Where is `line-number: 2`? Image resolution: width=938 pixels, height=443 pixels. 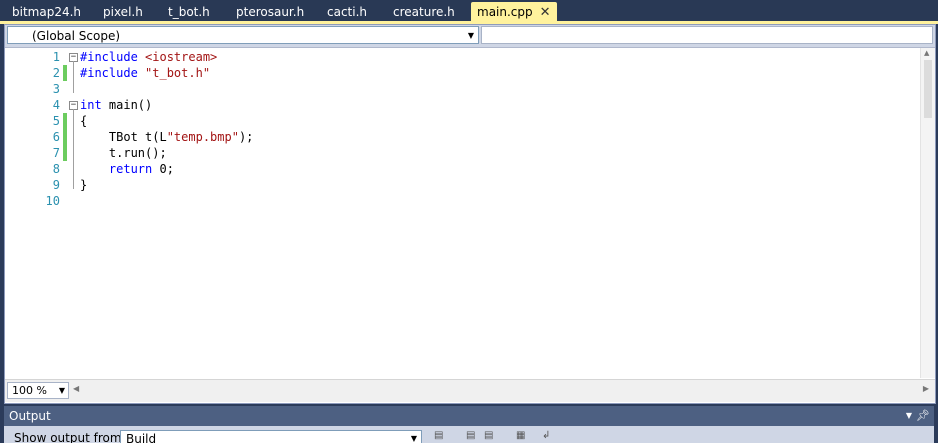 line-number: 2 is located at coordinates (56, 73).